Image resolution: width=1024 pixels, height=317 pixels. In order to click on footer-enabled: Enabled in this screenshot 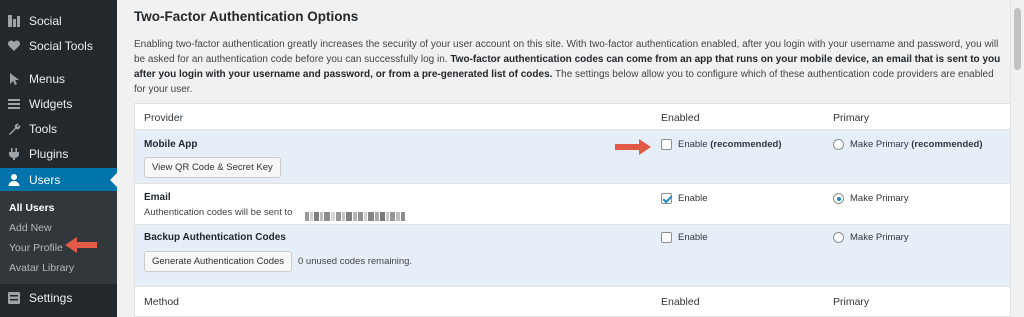, I will do `click(680, 302)`.